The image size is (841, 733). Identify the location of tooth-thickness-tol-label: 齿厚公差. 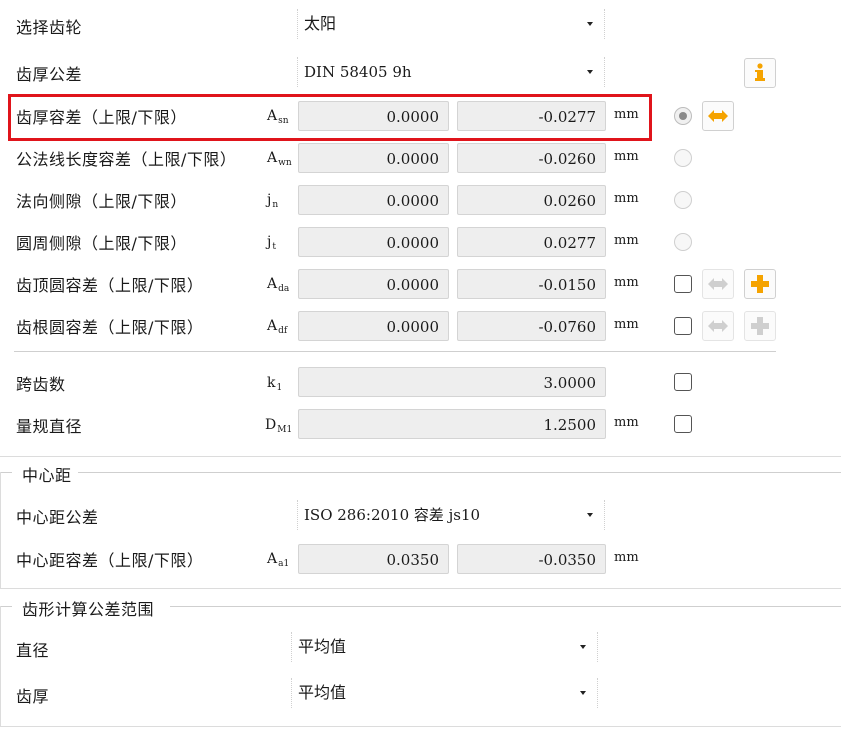
(49, 74).